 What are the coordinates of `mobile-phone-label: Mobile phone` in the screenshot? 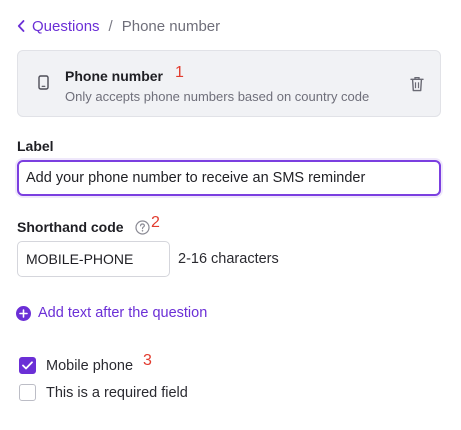 It's located at (90, 365).